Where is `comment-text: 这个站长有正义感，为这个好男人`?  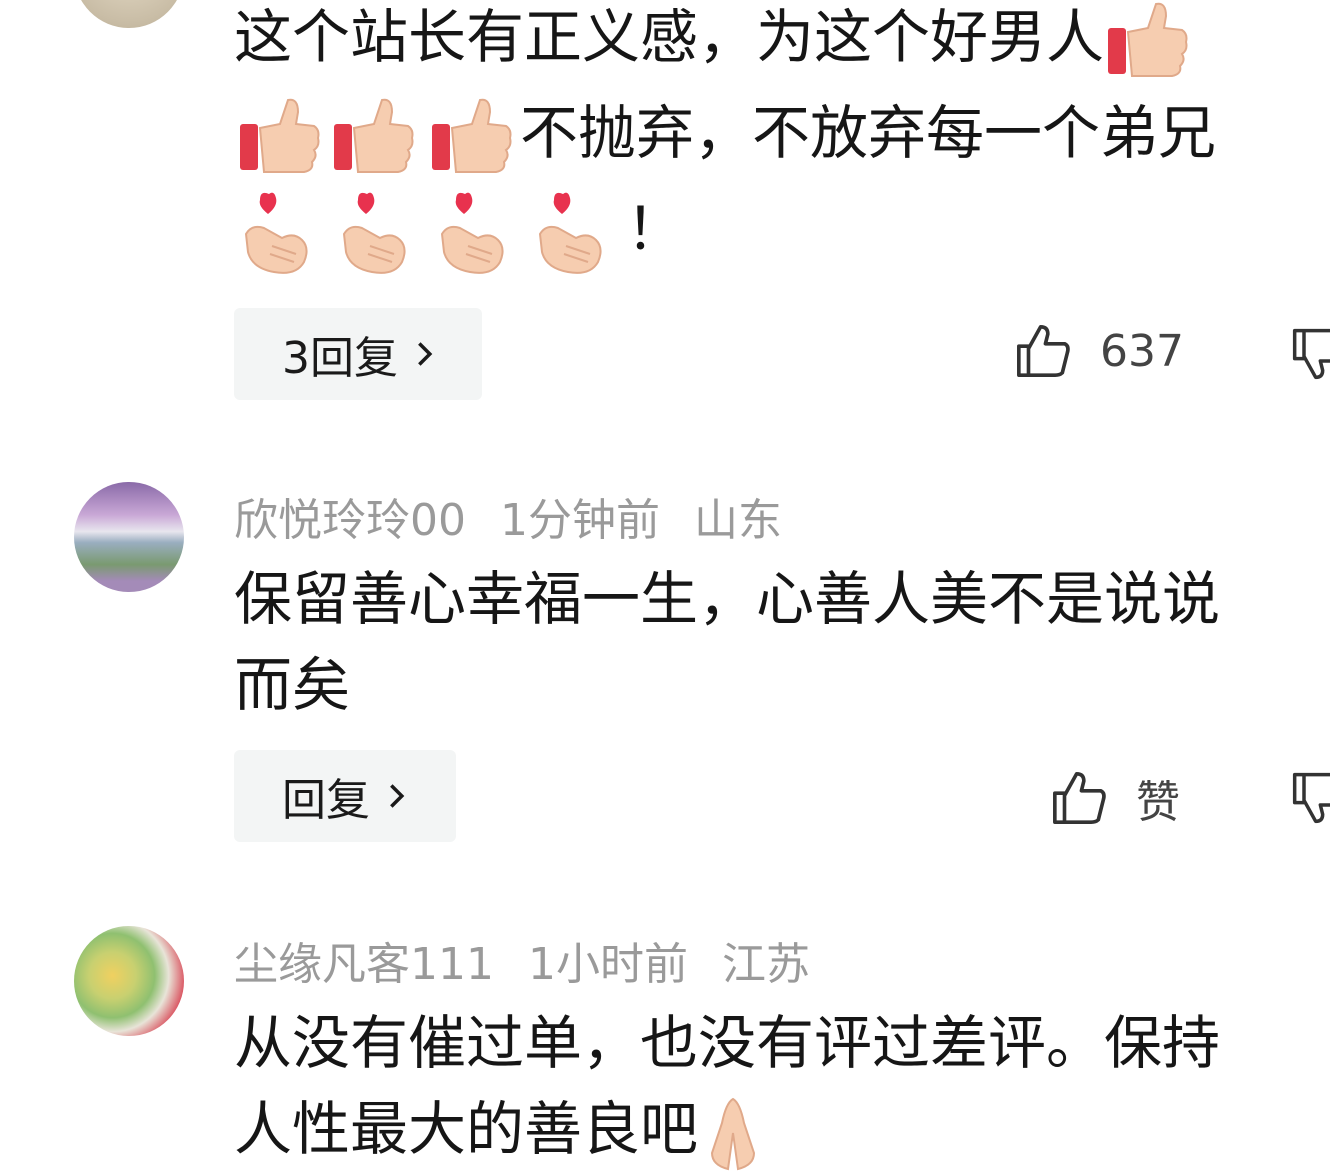
comment-text: 这个站长有正义感，为这个好男人 is located at coordinates (779, 42).